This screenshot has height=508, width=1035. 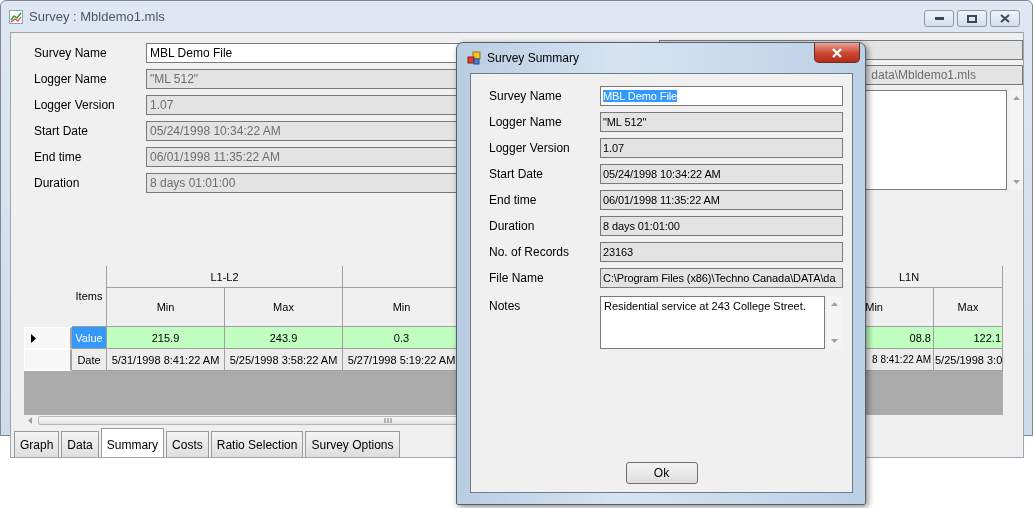 What do you see at coordinates (80, 444) in the screenshot?
I see `tab: Data` at bounding box center [80, 444].